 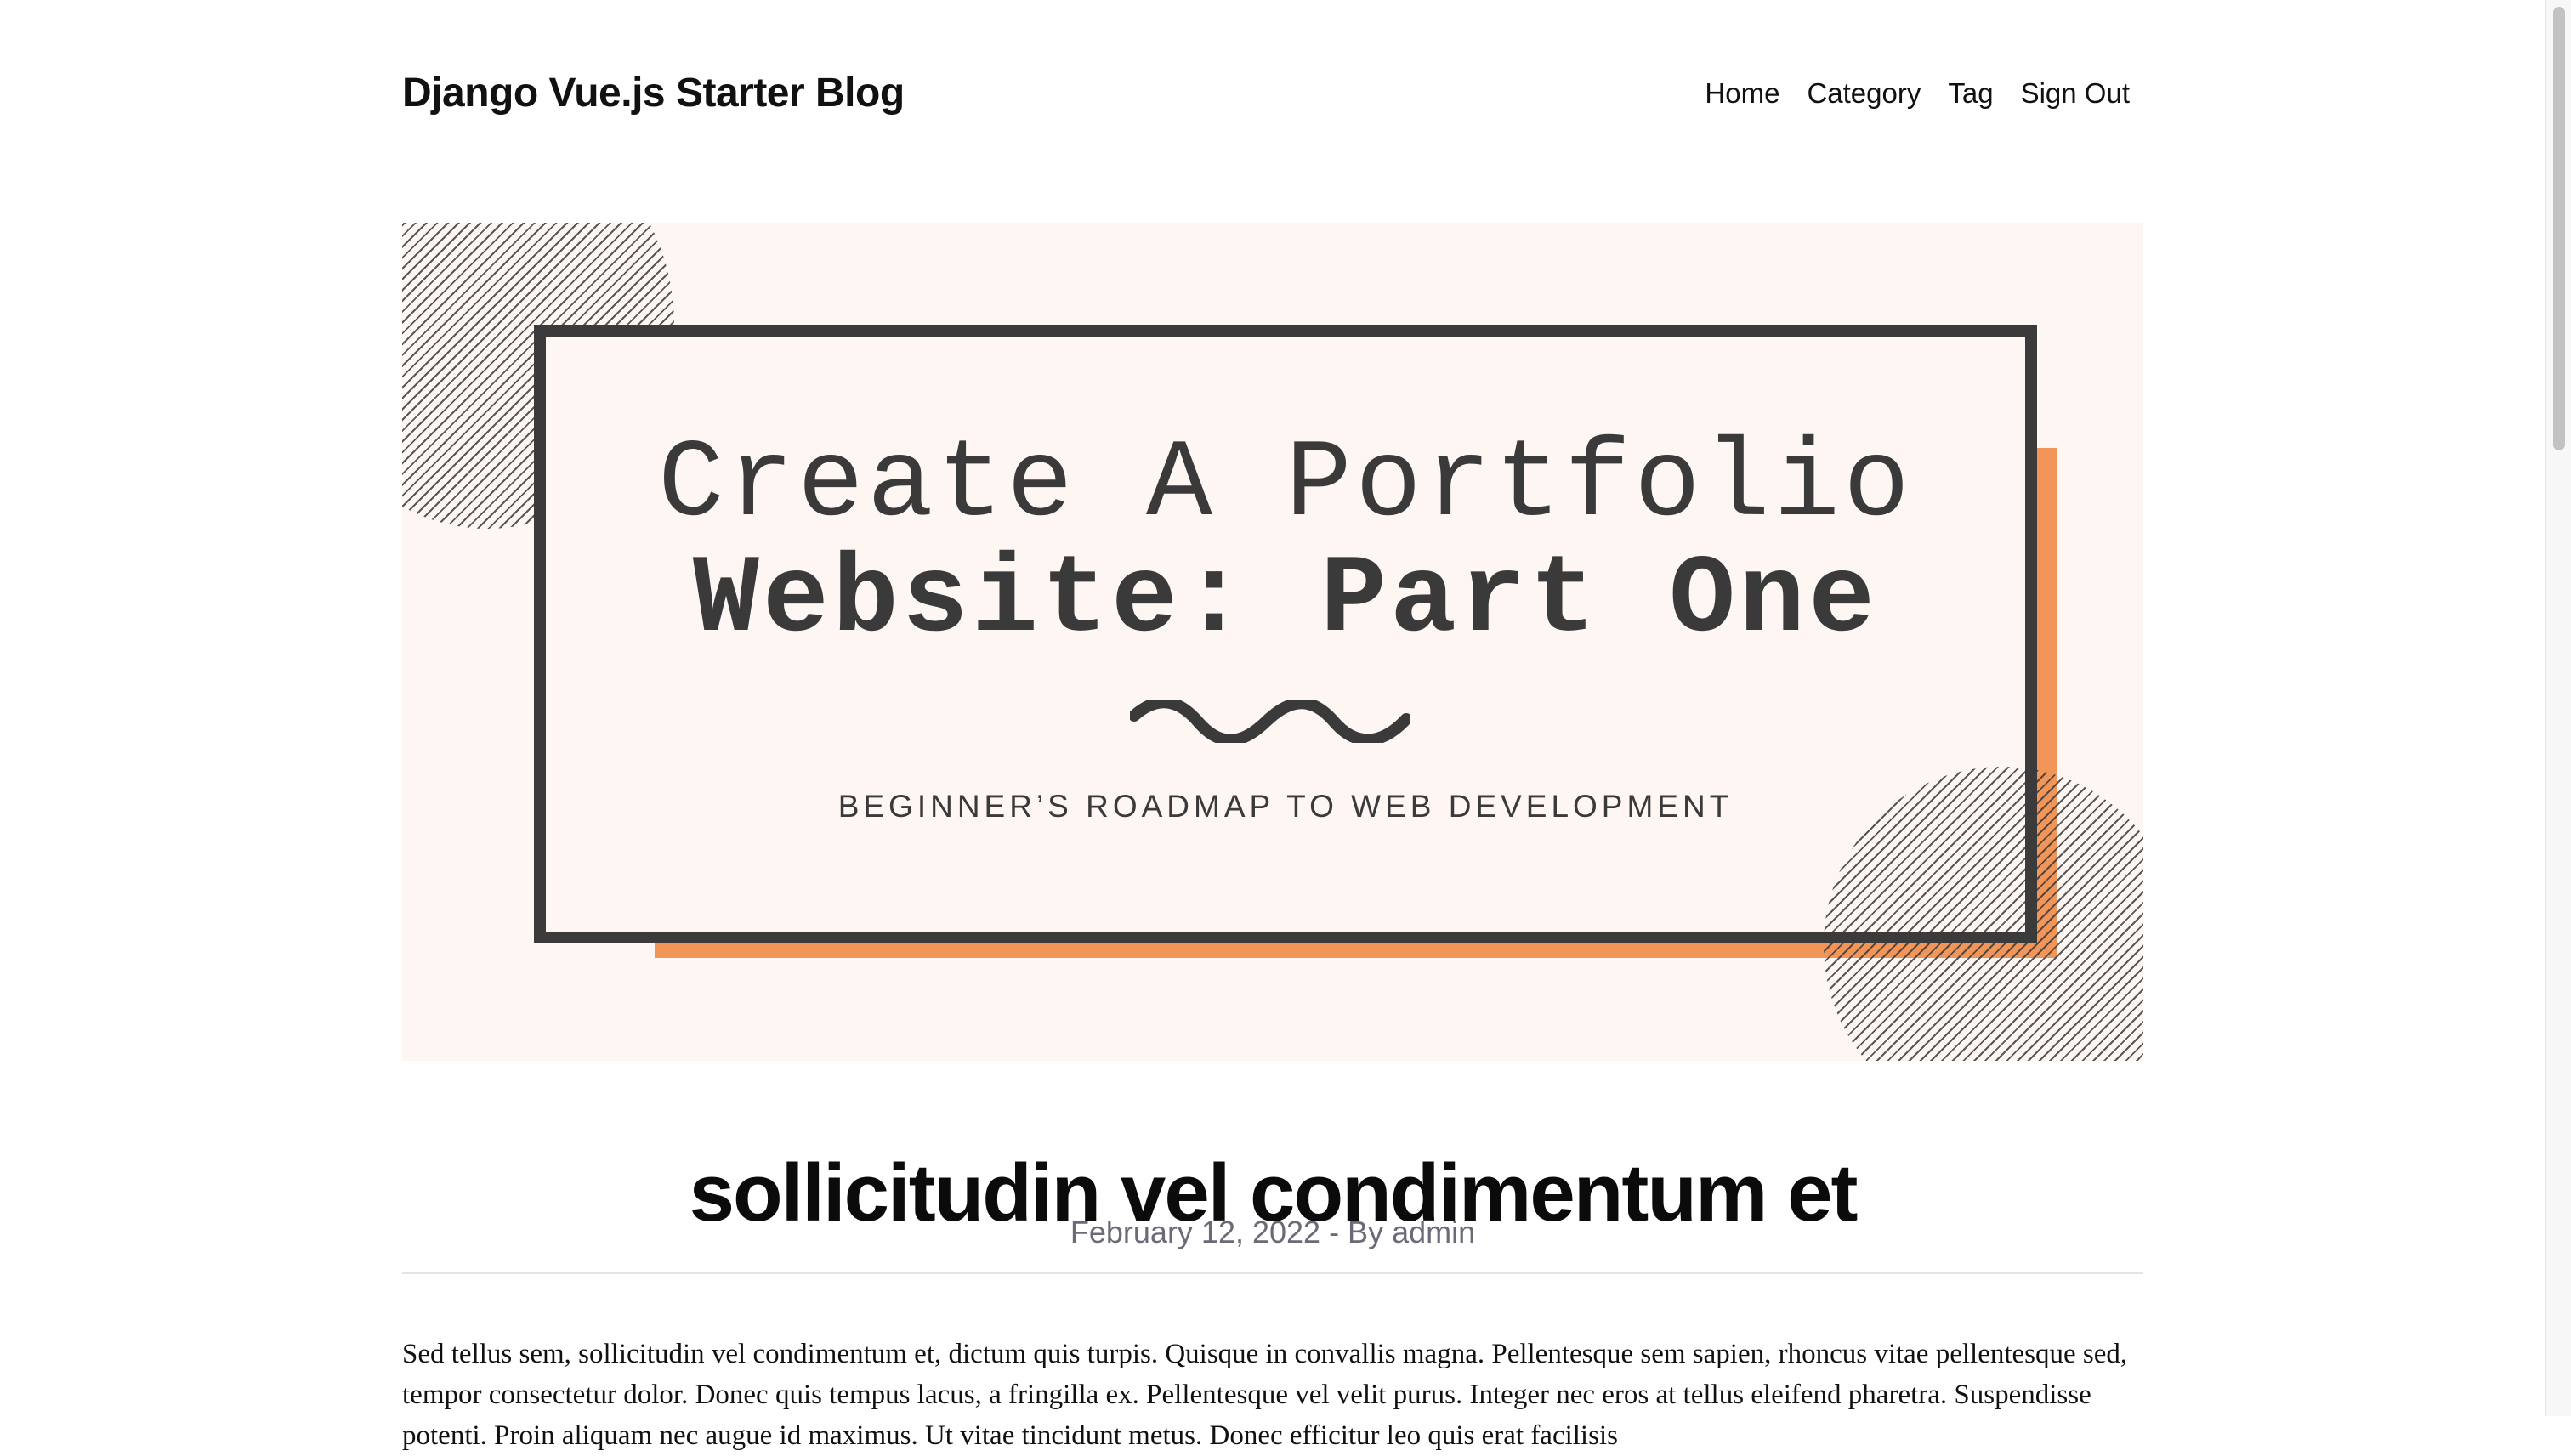 What do you see at coordinates (1970, 93) in the screenshot?
I see `nav-tag-link: Tag` at bounding box center [1970, 93].